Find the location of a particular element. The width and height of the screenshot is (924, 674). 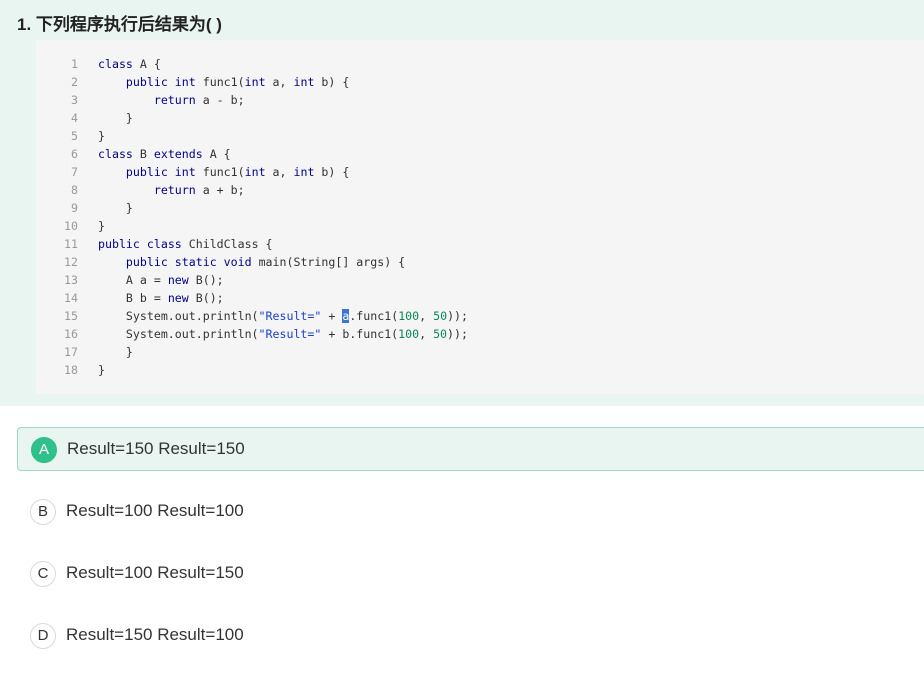

code-text: class A { is located at coordinates (129, 64).